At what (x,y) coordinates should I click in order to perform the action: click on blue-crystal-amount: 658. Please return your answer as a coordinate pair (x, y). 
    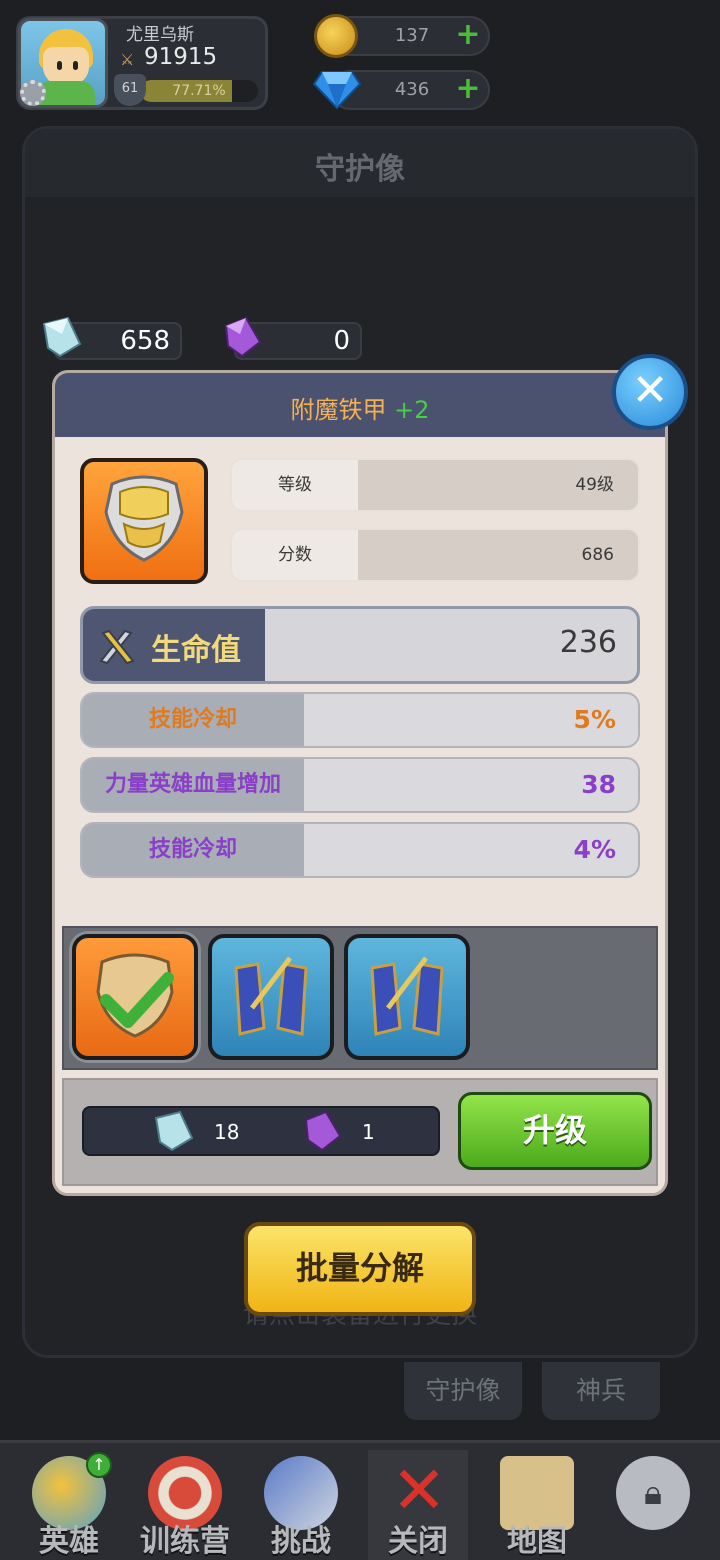
    Looking at the image, I should click on (145, 341).